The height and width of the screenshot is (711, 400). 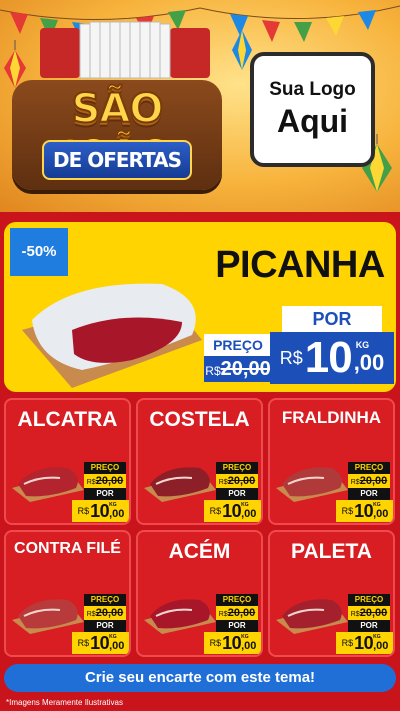 I want to click on product-card: ALCATRA PREÇO R$20,00 POR R$ 10 KG ,00, so click(x=67, y=461).